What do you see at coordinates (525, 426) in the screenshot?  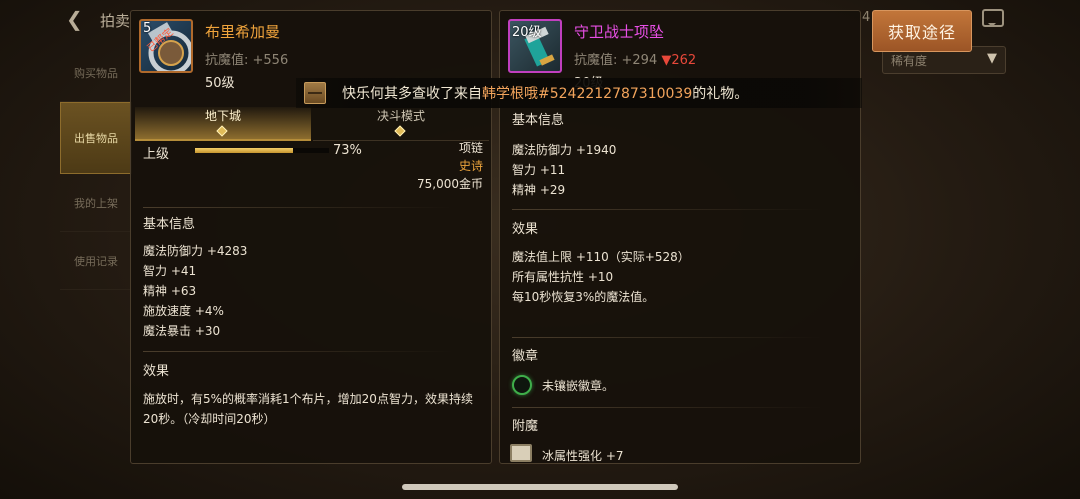 I see `enchant-title: 附魔` at bounding box center [525, 426].